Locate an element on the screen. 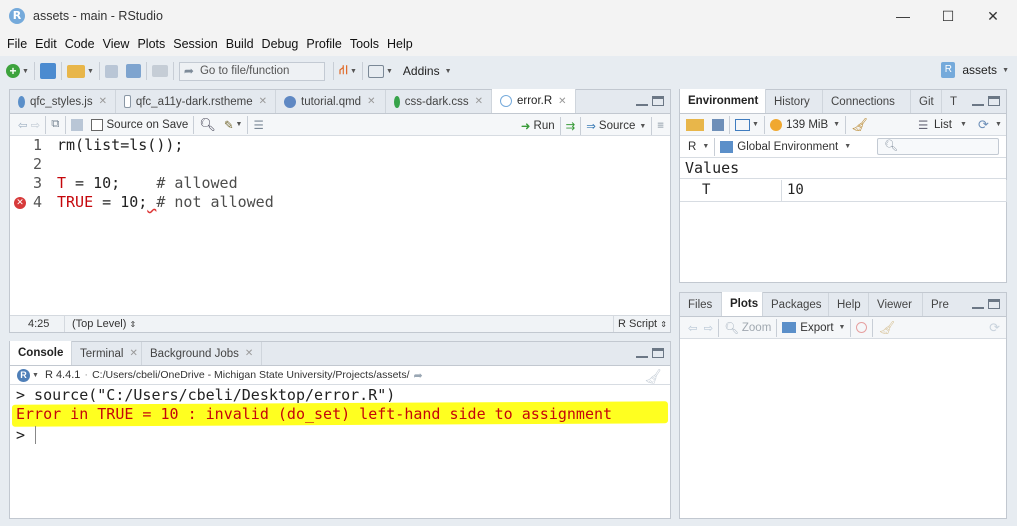 This screenshot has height=526, width=1017. menu-build: Build is located at coordinates (240, 44).